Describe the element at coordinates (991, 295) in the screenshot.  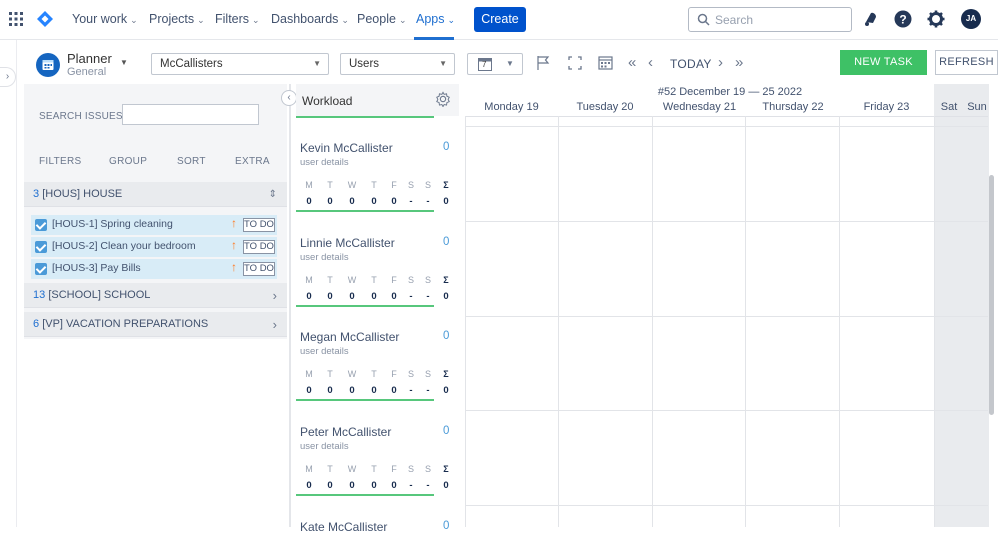
I see `vertical-scrollbar` at that location.